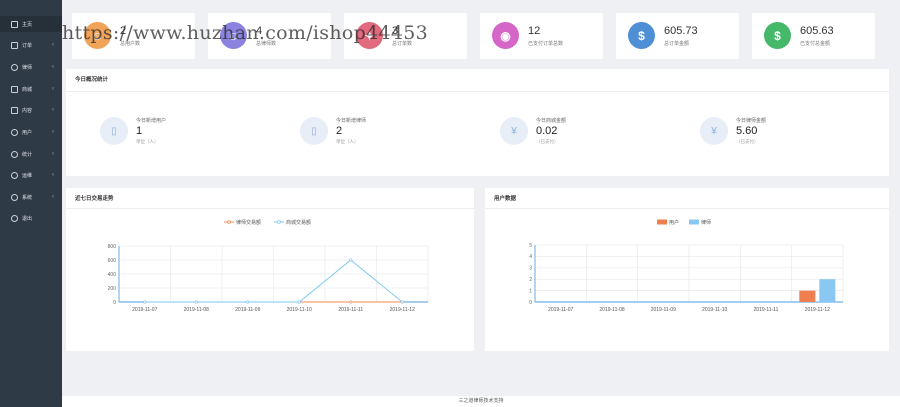 This screenshot has height=407, width=900. I want to click on sidebar-item-label: 商城, so click(27, 89).